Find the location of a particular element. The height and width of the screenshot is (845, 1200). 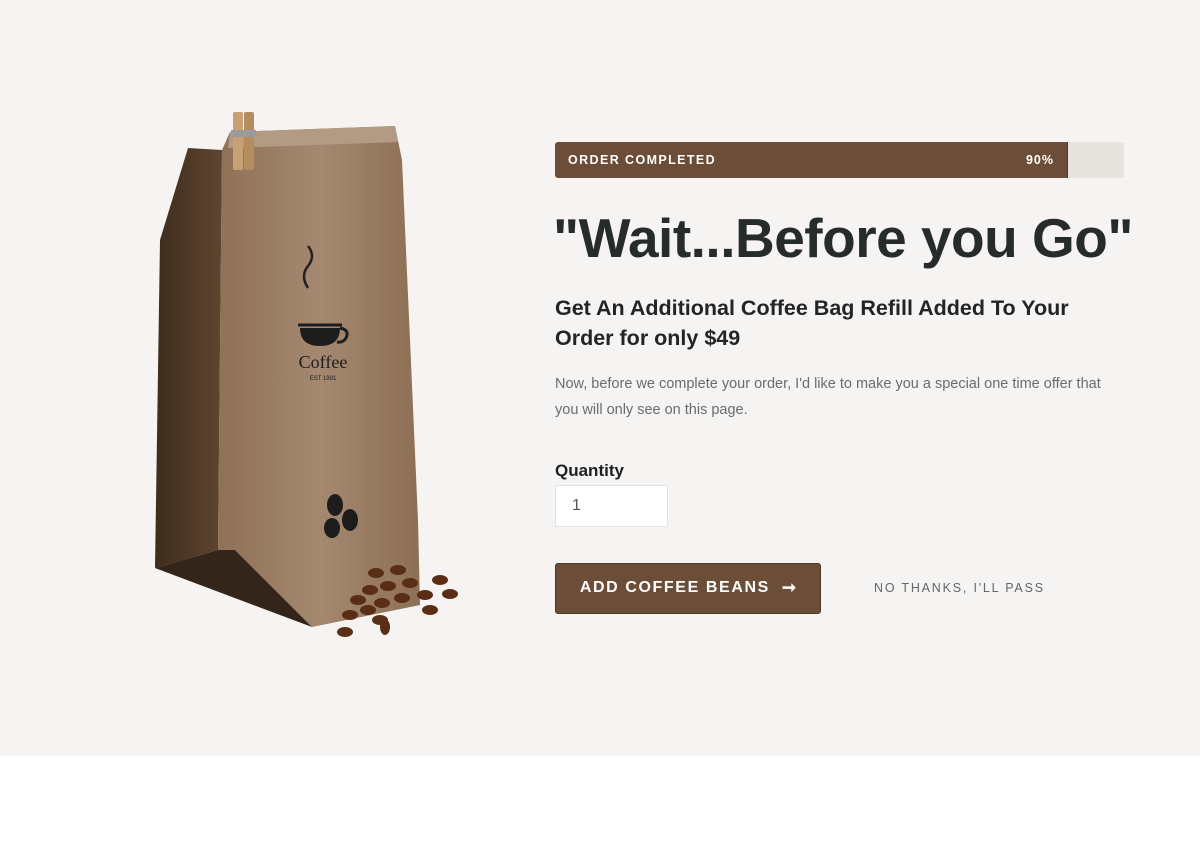

progress-label: ORDER COMPLETED is located at coordinates (642, 160).